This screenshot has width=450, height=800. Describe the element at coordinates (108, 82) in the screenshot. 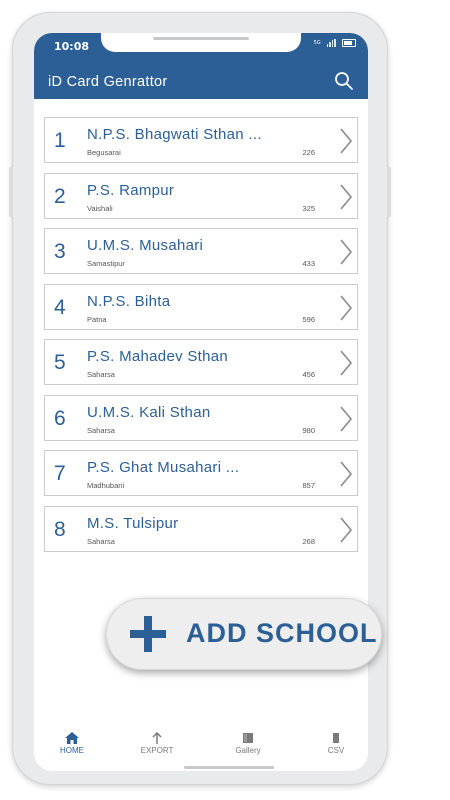

I see `app-title: iD Card Genrattor` at that location.